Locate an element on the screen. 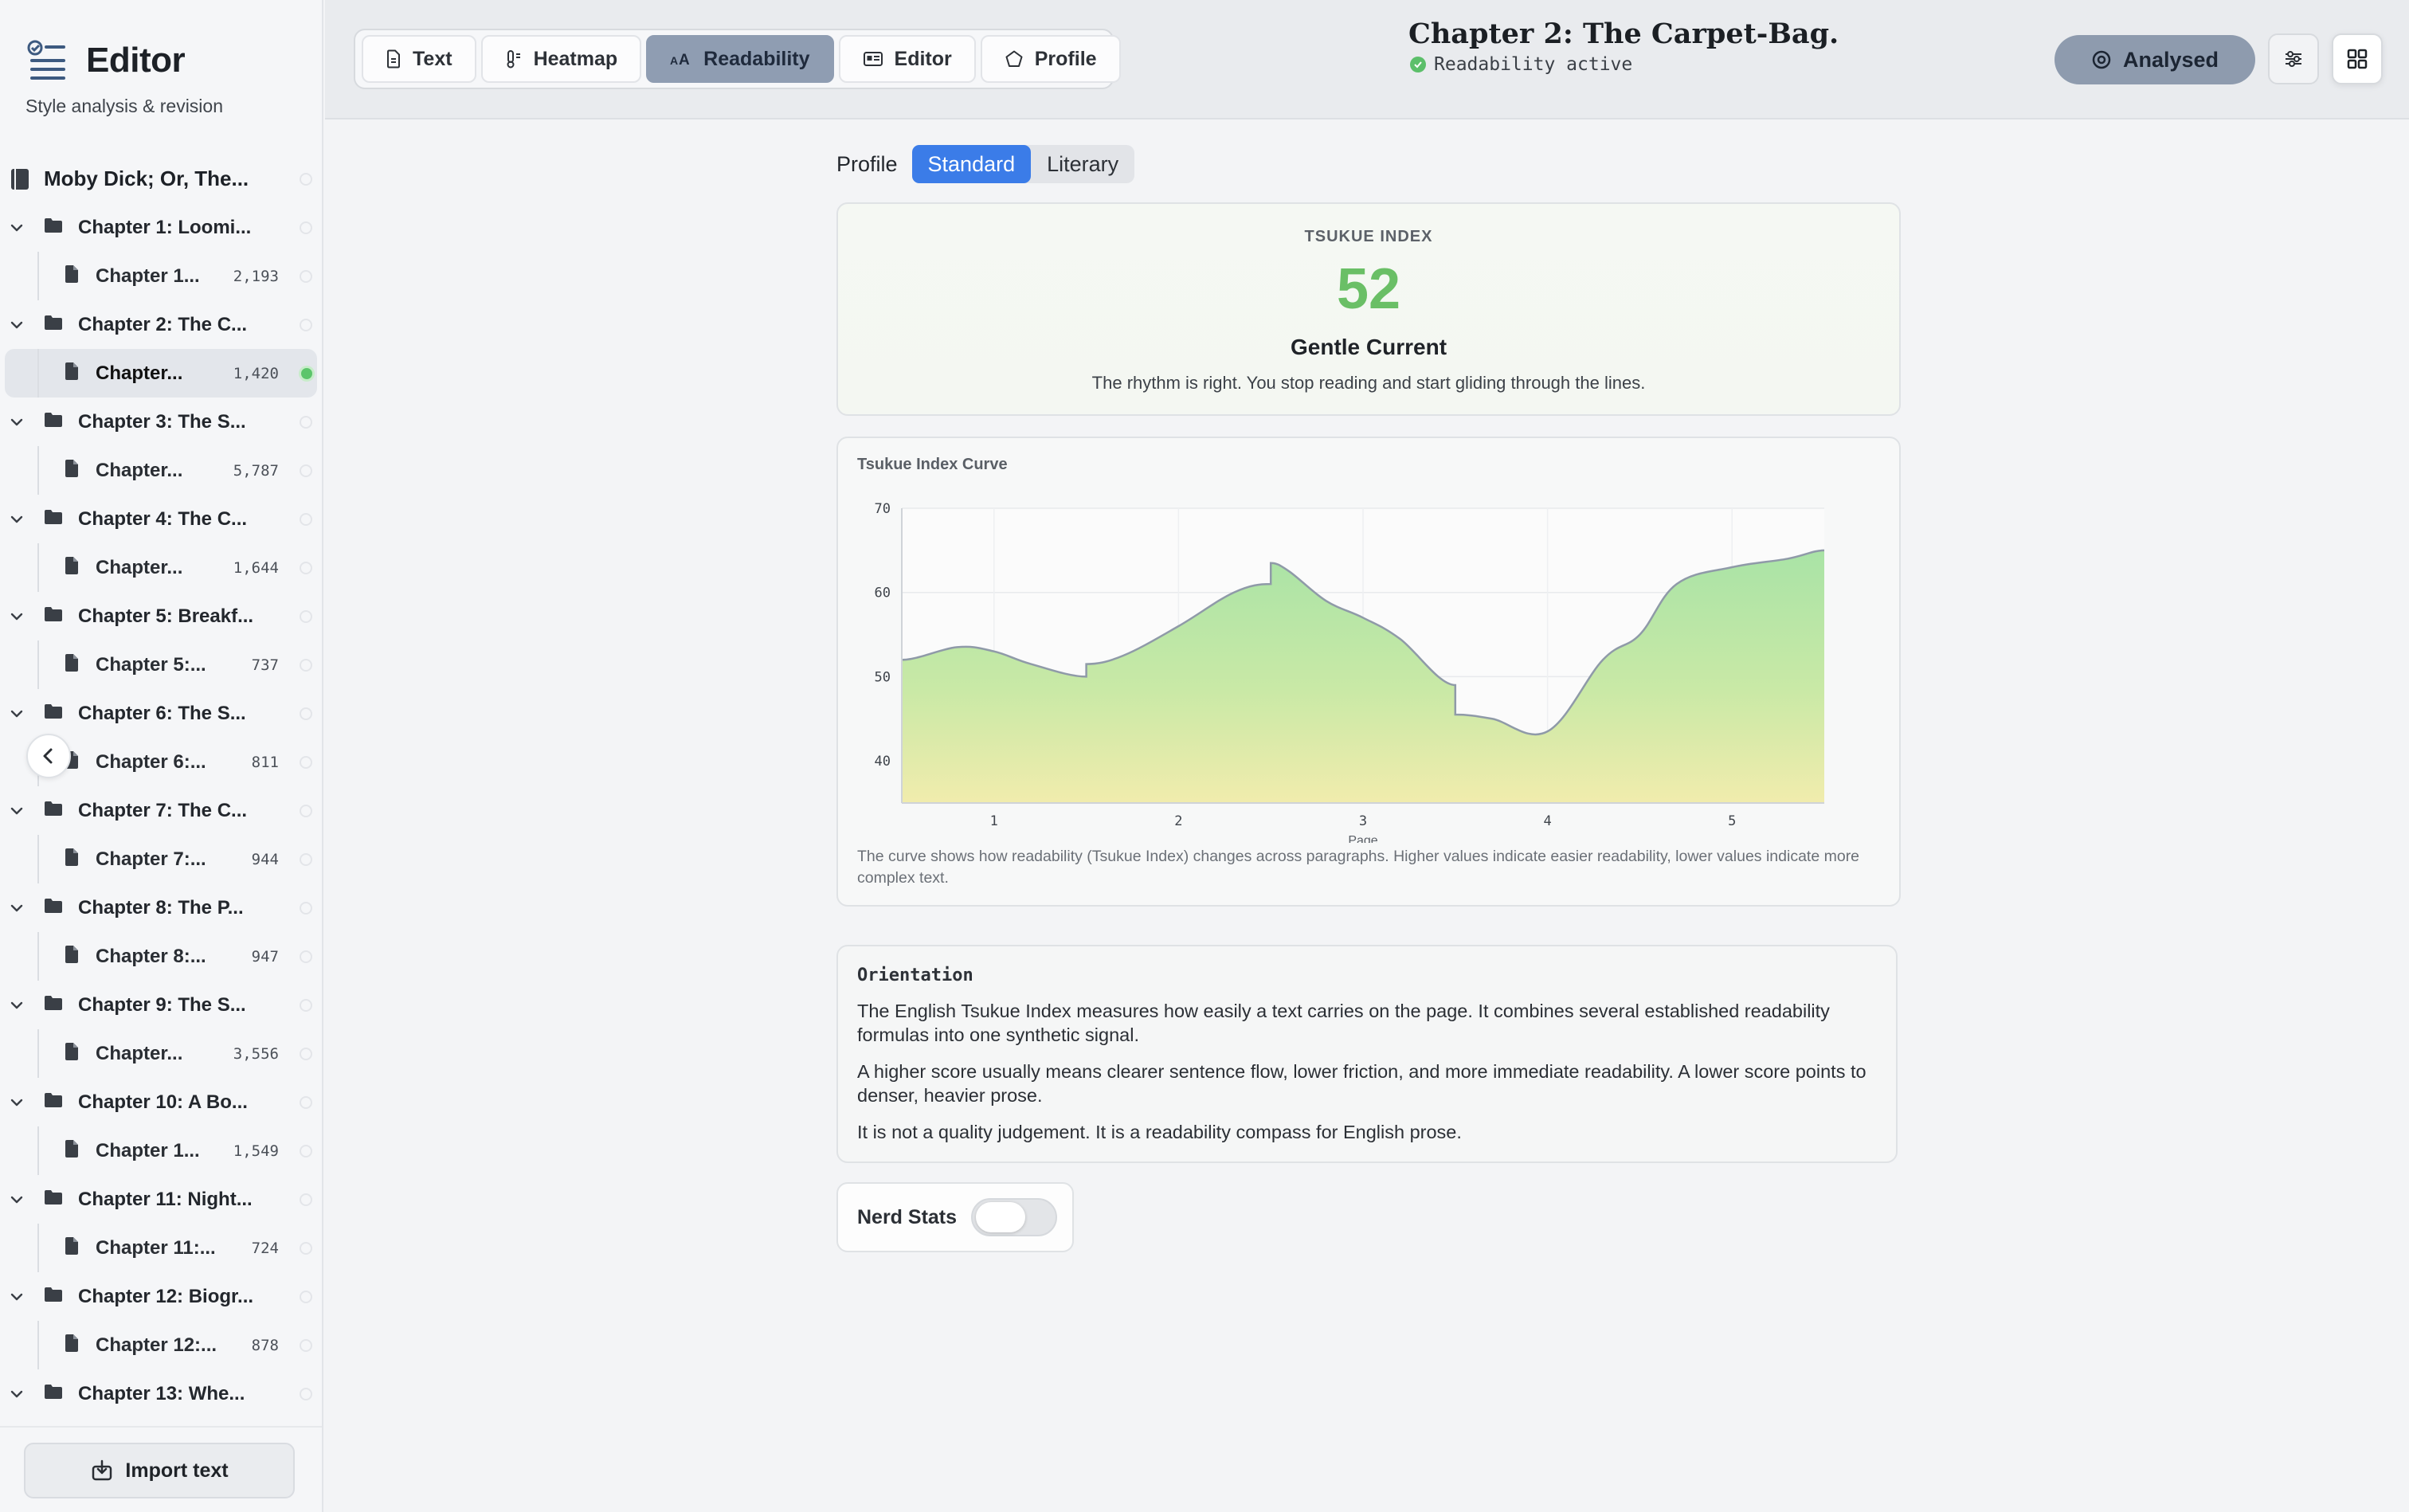 This screenshot has width=2409, height=1512. tree-document: Chapter 8:... 947 is located at coordinates (161, 957).